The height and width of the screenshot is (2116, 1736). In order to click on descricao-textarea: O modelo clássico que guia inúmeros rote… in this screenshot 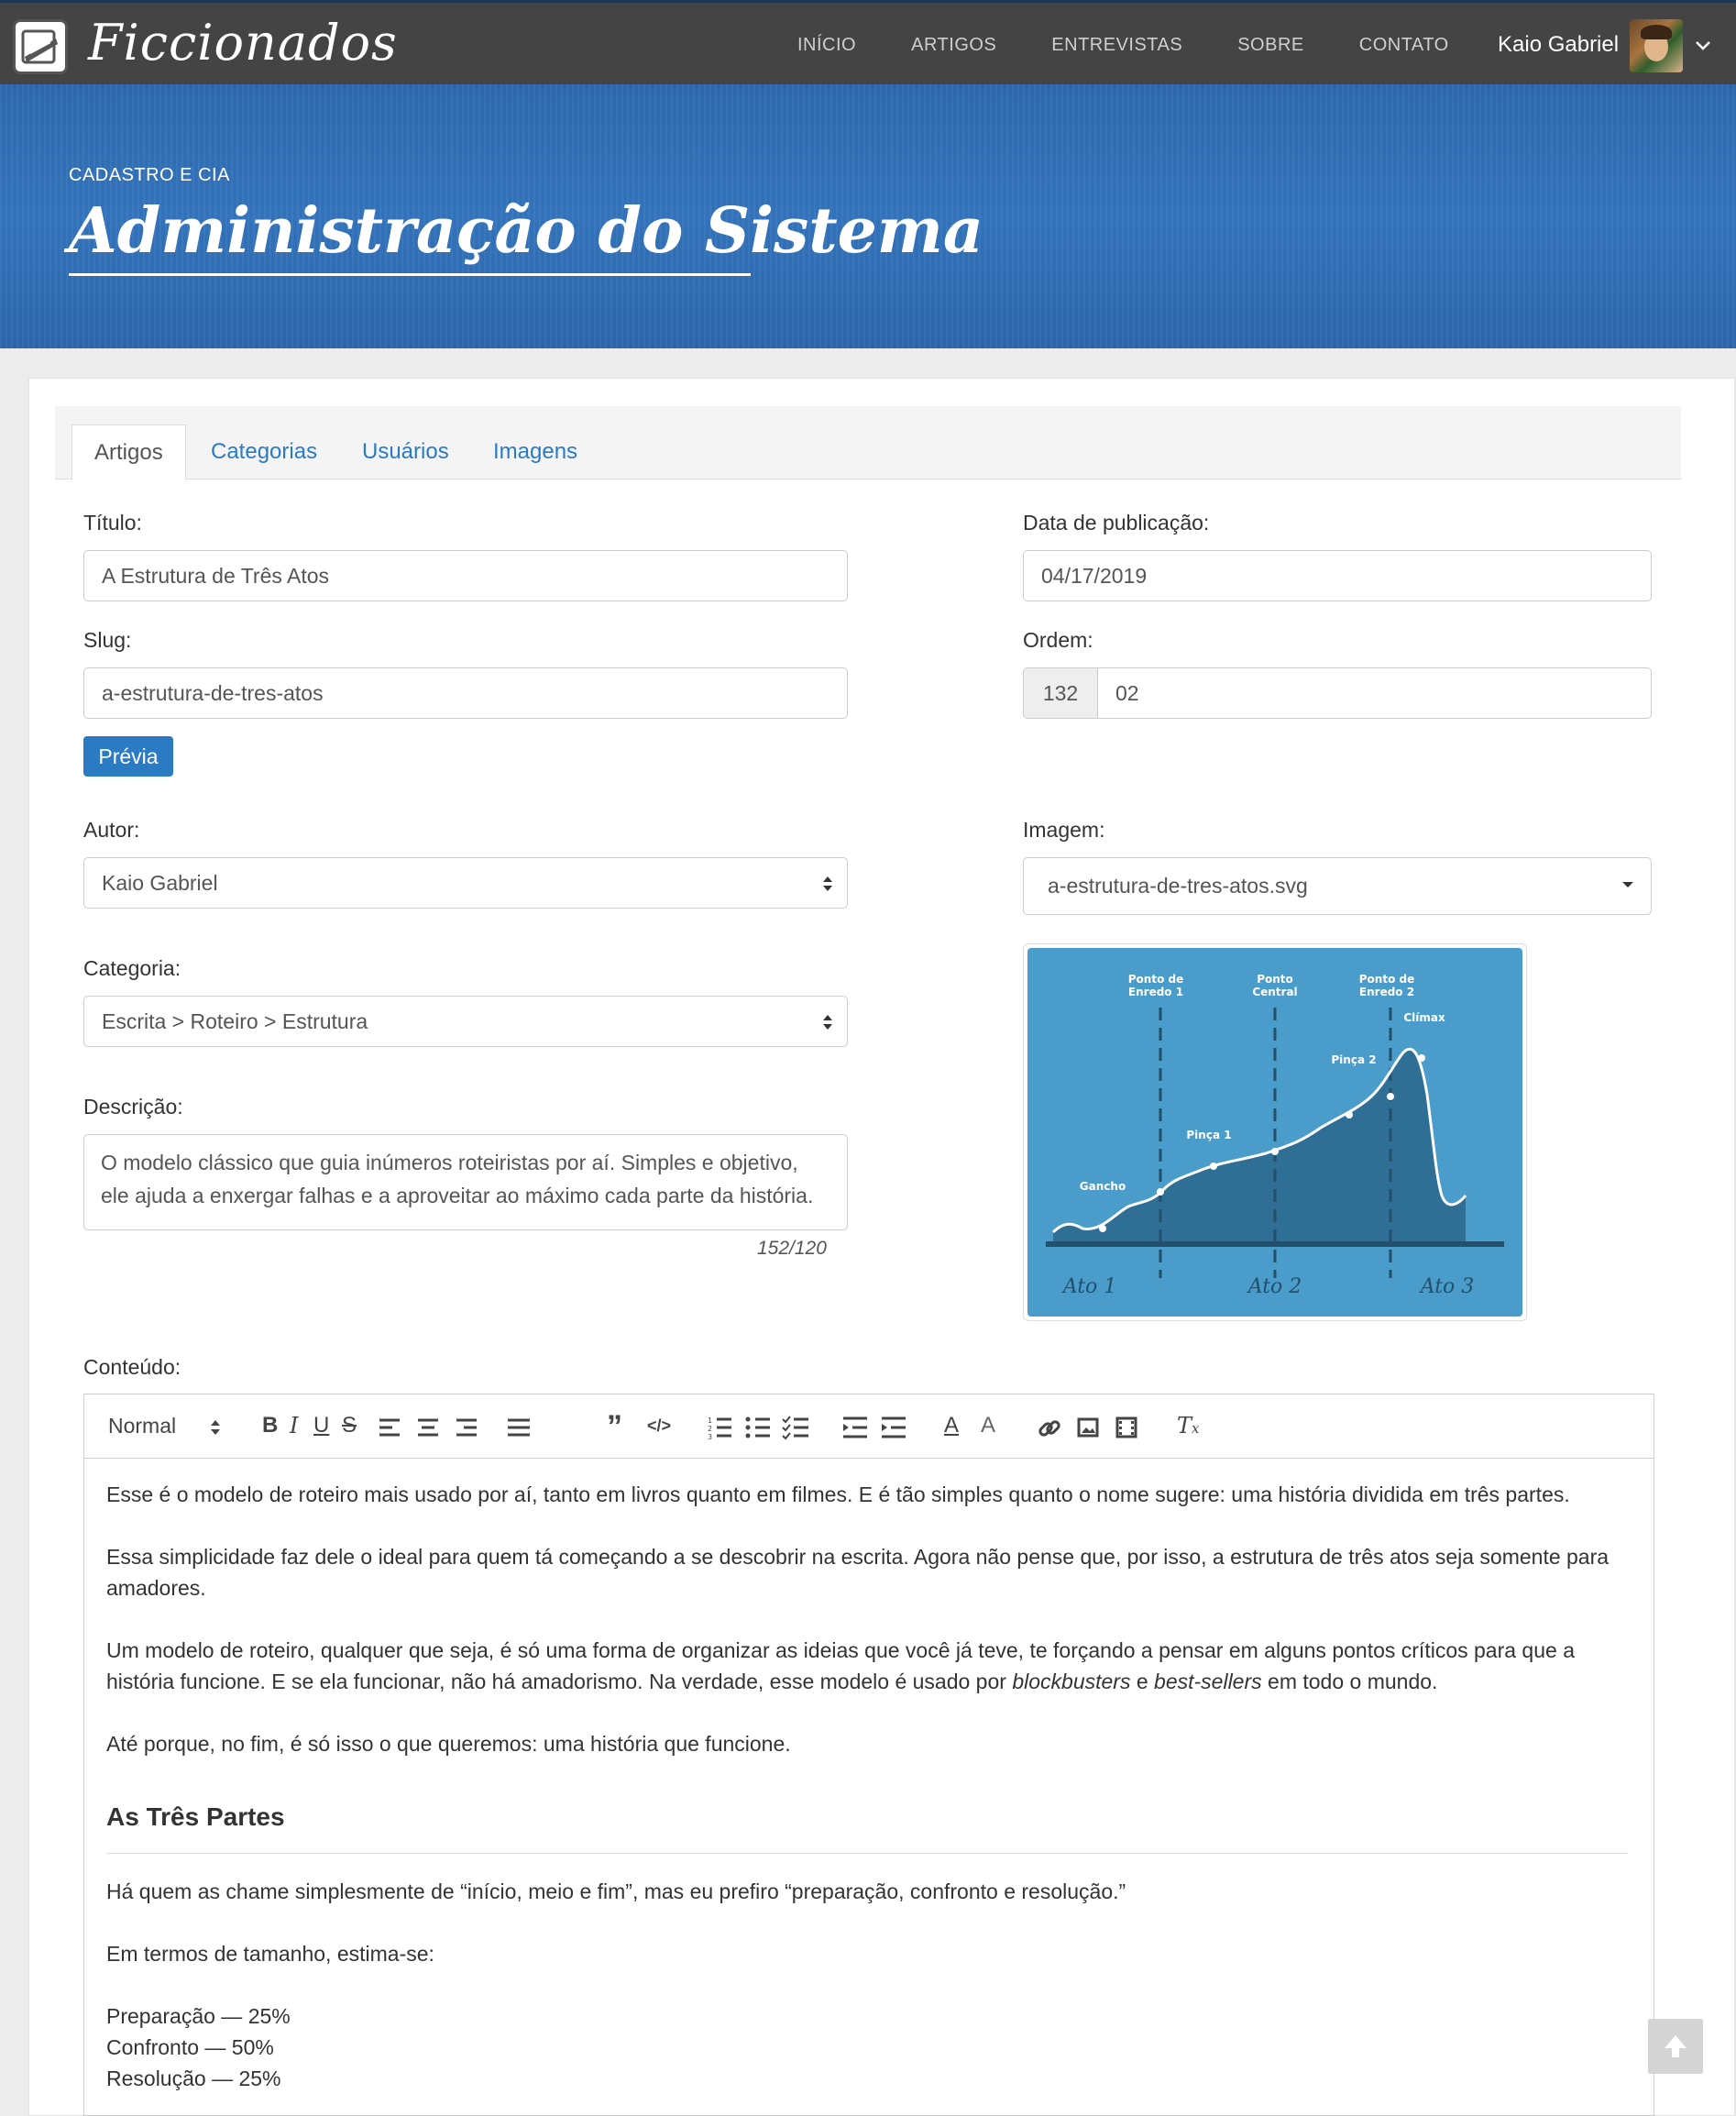, I will do `click(466, 1182)`.